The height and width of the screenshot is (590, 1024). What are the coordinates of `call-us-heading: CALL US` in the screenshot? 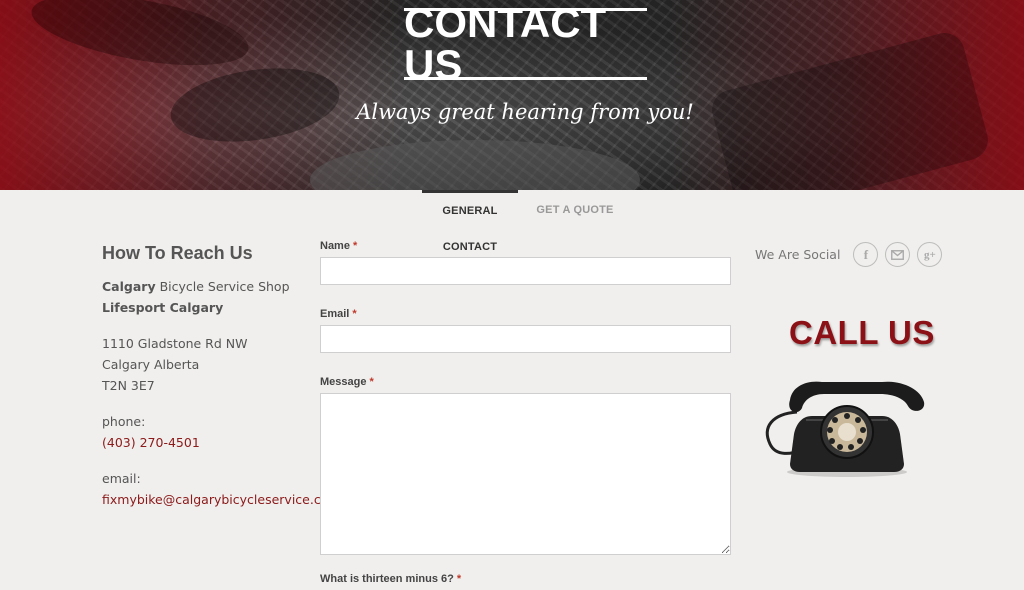 It's located at (862, 332).